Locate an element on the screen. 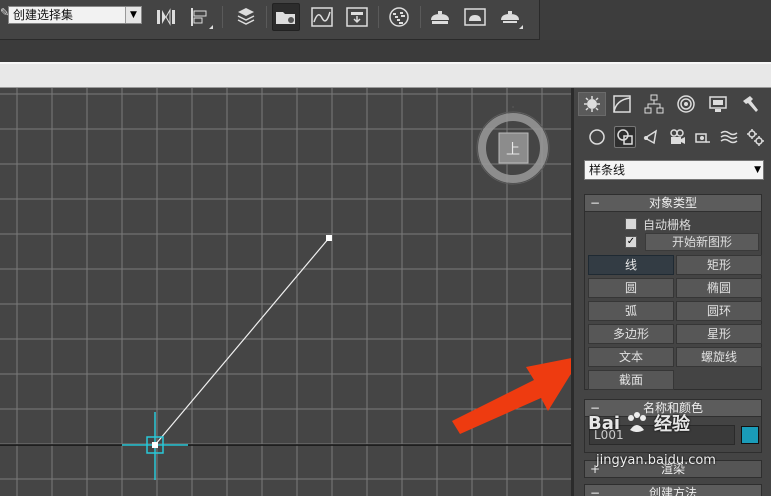 The width and height of the screenshot is (771, 496). viewcube-face-label: 上 is located at coordinates (513, 150).